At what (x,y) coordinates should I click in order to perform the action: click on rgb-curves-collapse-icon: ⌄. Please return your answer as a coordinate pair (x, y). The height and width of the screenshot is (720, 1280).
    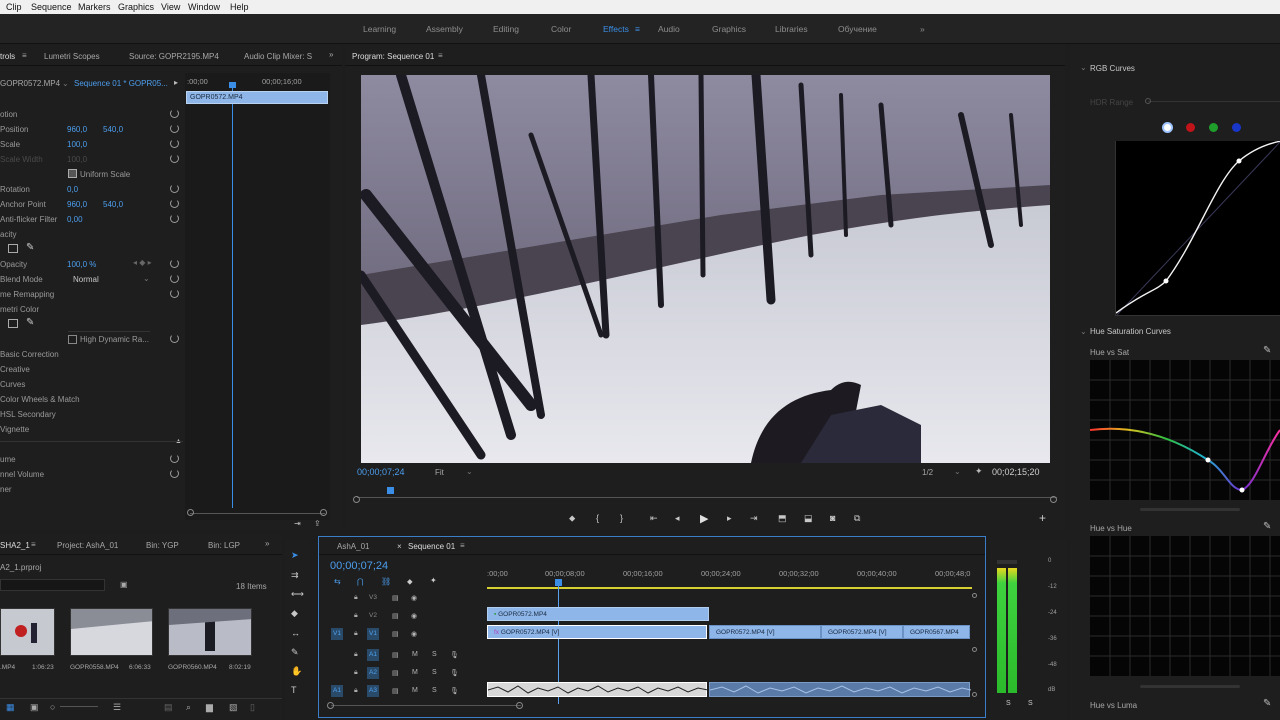
    Looking at the image, I should click on (1083, 67).